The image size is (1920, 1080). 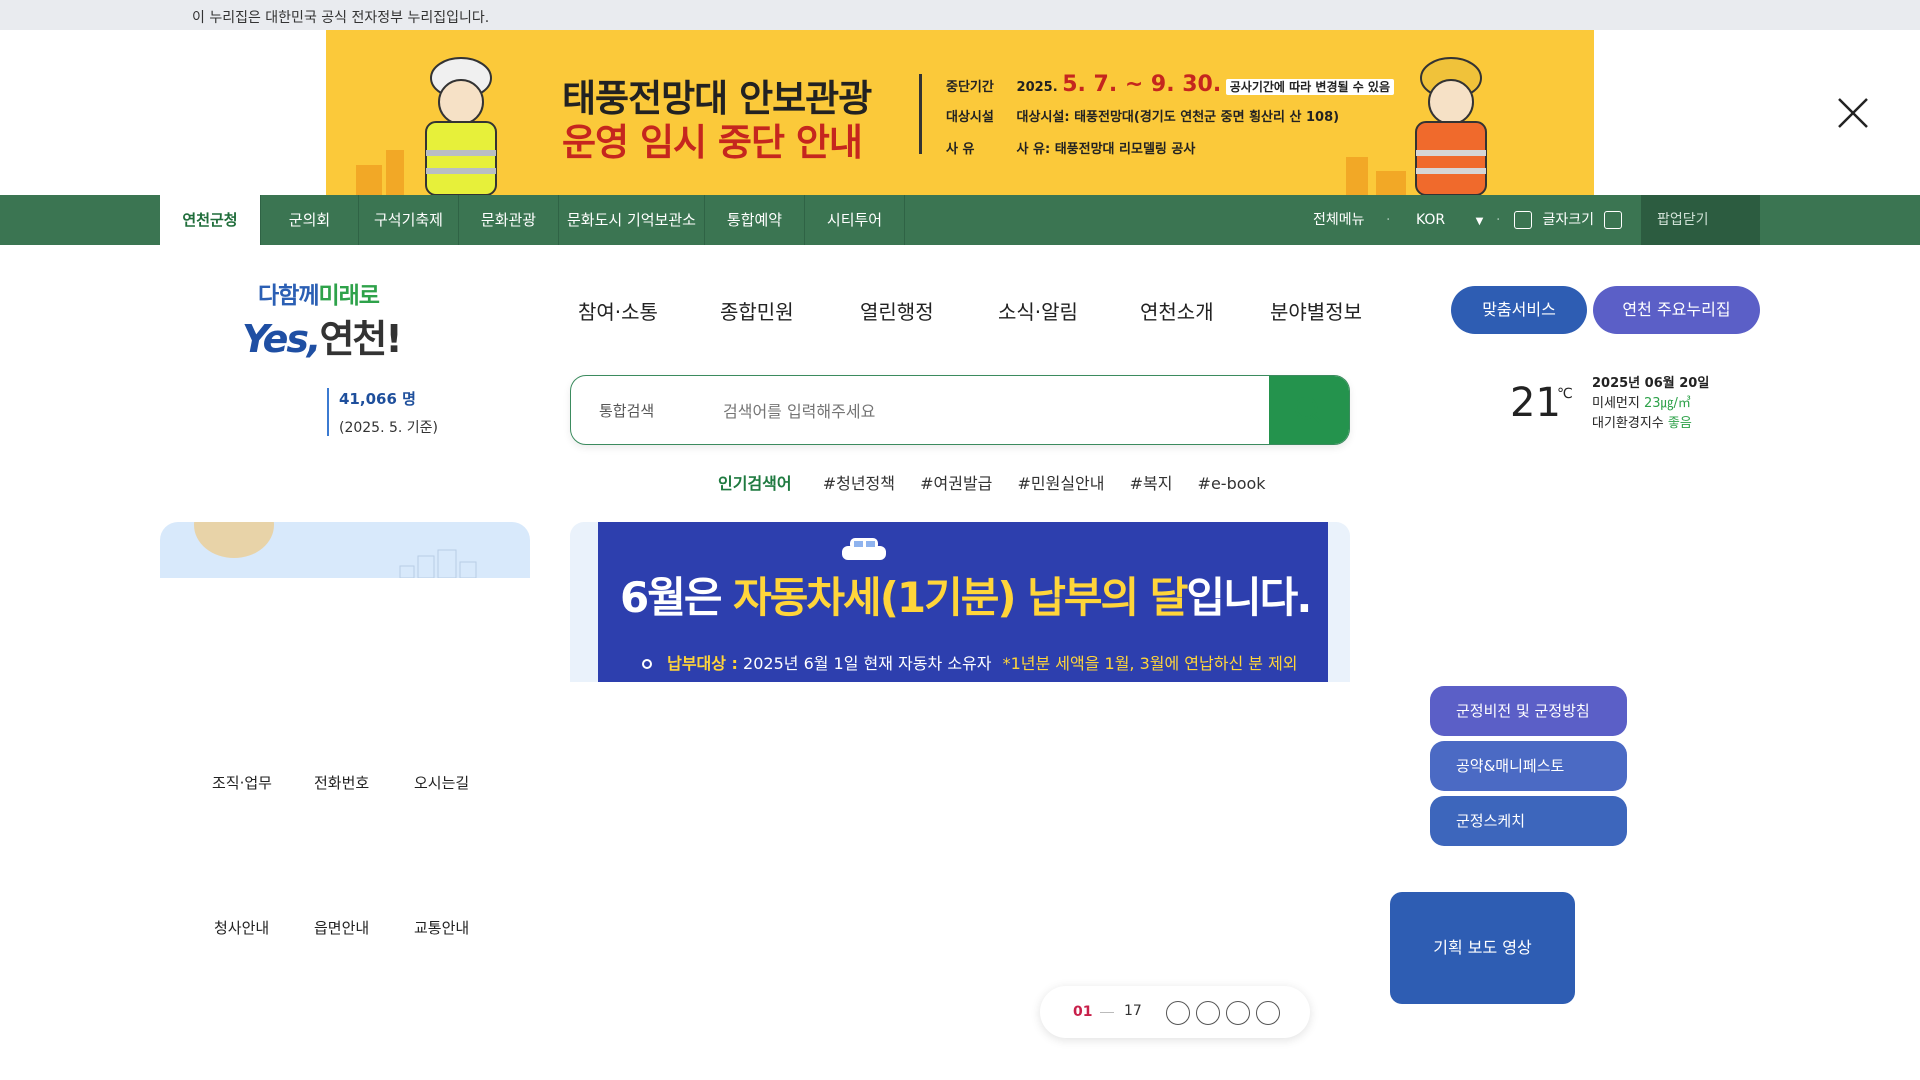 I want to click on view-all-button, so click(x=1268, y=1013).